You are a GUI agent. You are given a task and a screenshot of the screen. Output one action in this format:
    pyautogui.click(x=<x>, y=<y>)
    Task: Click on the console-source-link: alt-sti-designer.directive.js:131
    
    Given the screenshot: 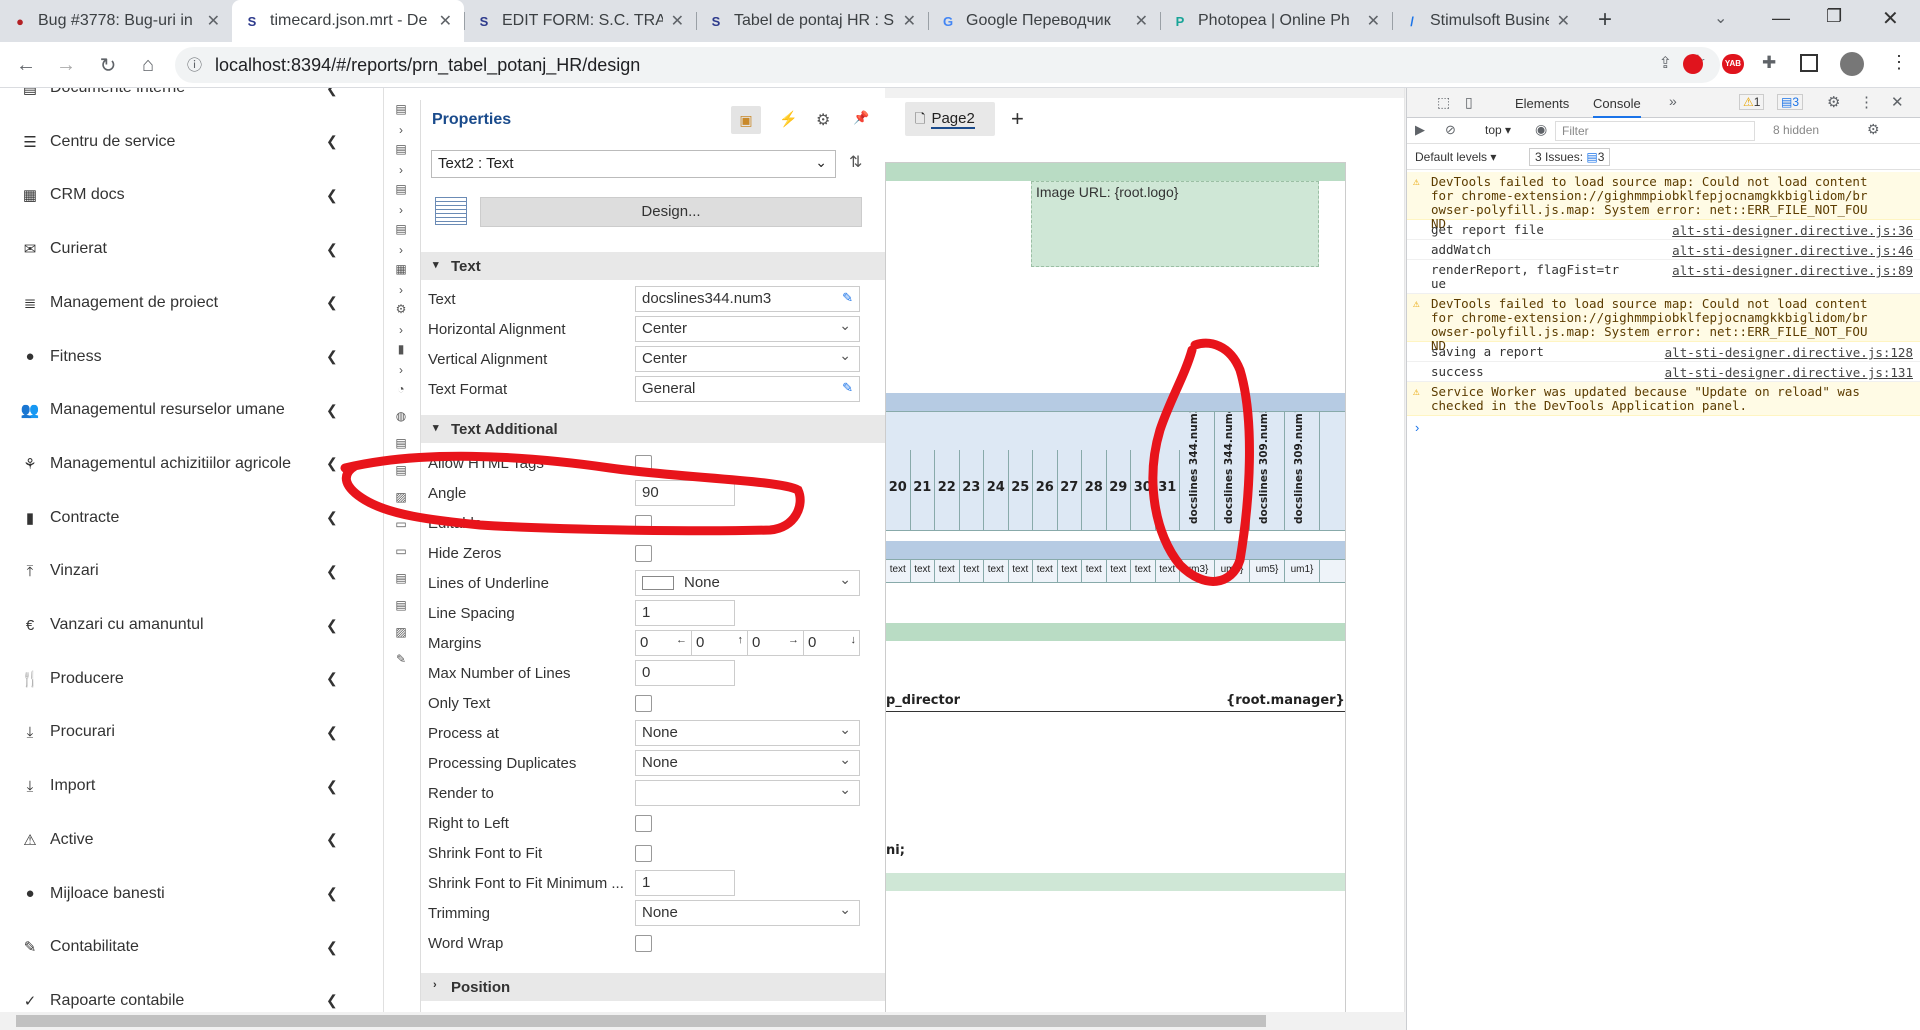 What is the action you would take?
    pyautogui.click(x=1789, y=372)
    